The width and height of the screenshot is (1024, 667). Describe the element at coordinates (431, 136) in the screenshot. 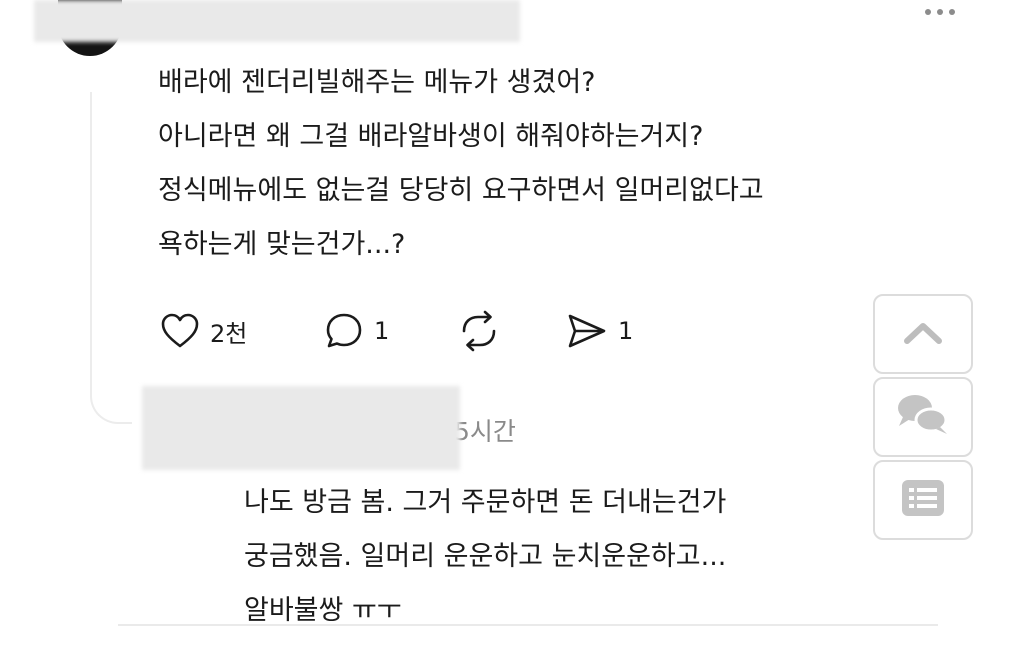

I see `post-line: 아니라면 왜 그걸 배라알바생이 해줘야하는거지?` at that location.